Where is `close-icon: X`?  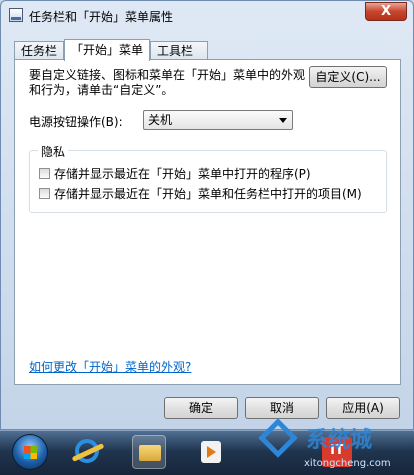 close-icon: X is located at coordinates (386, 11).